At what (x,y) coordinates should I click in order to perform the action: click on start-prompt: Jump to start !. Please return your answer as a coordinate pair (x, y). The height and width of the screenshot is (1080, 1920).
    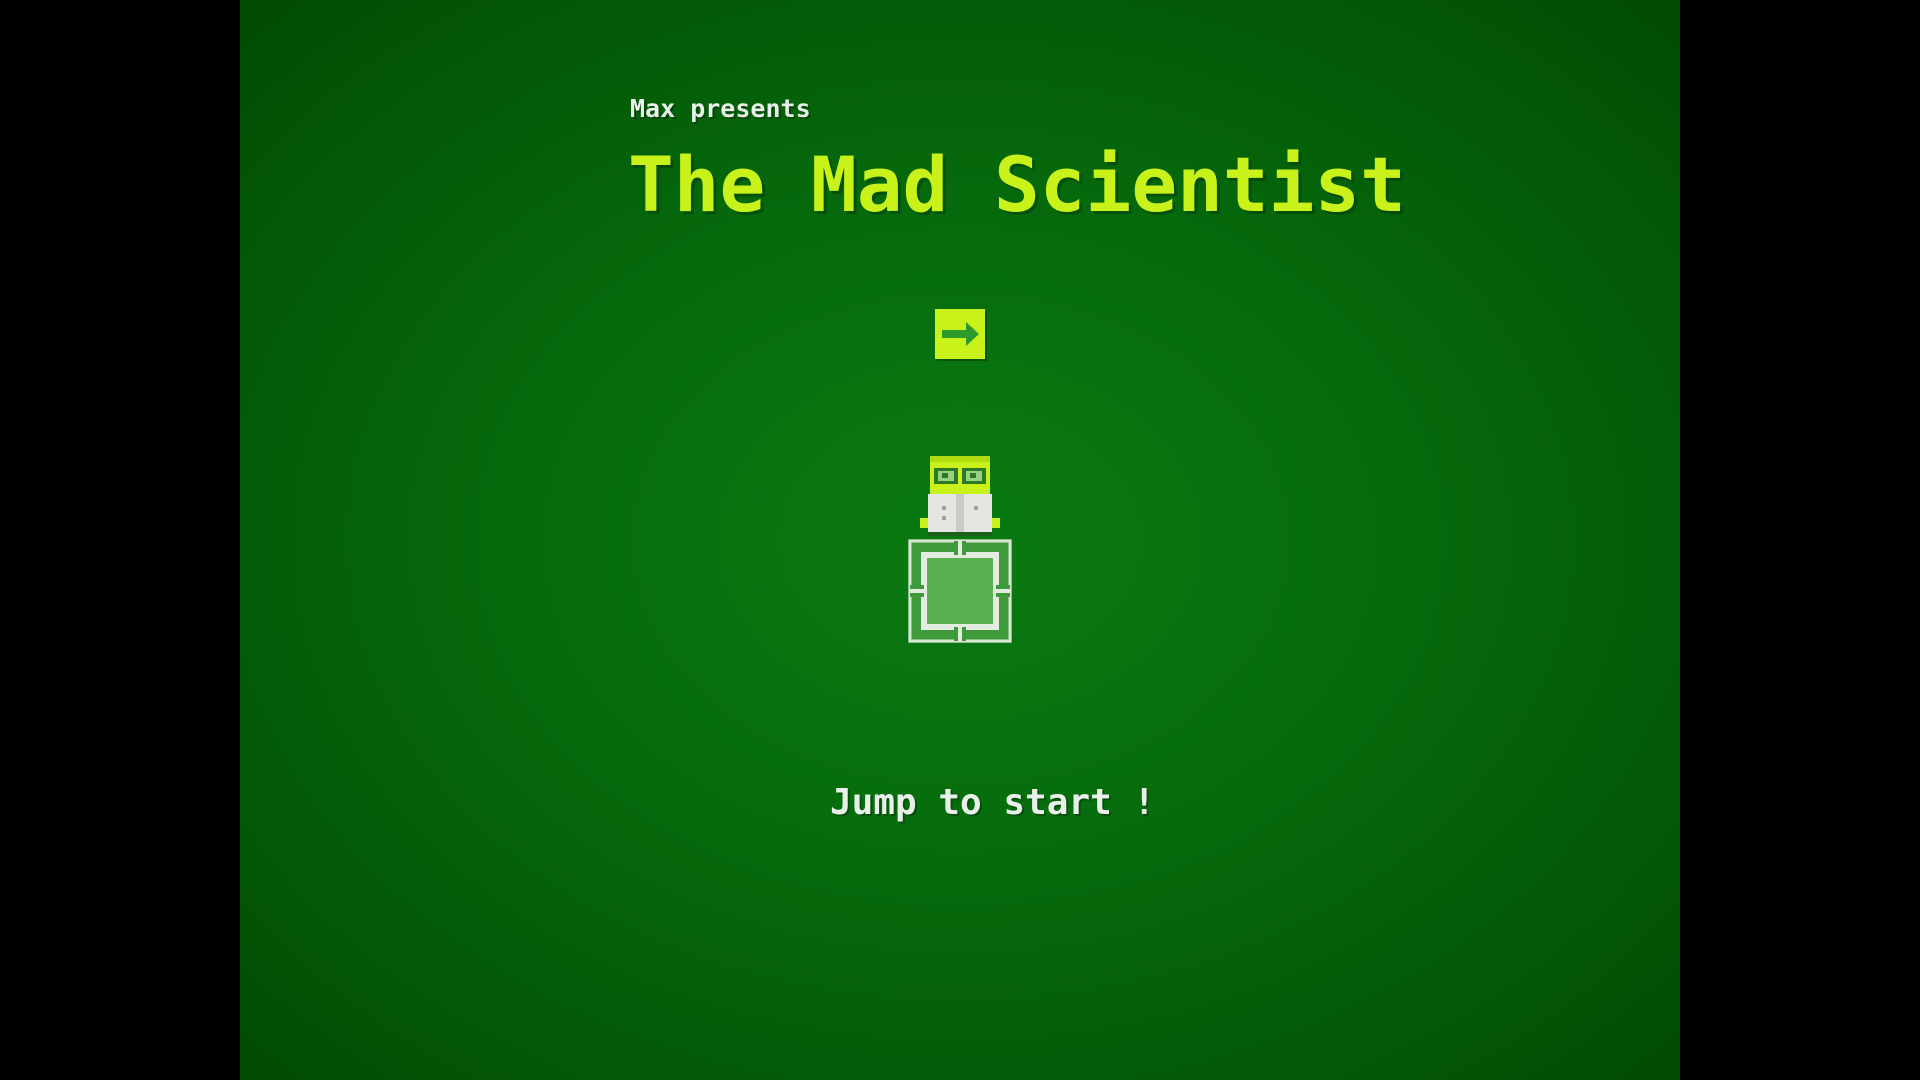
    Looking at the image, I should click on (993, 802).